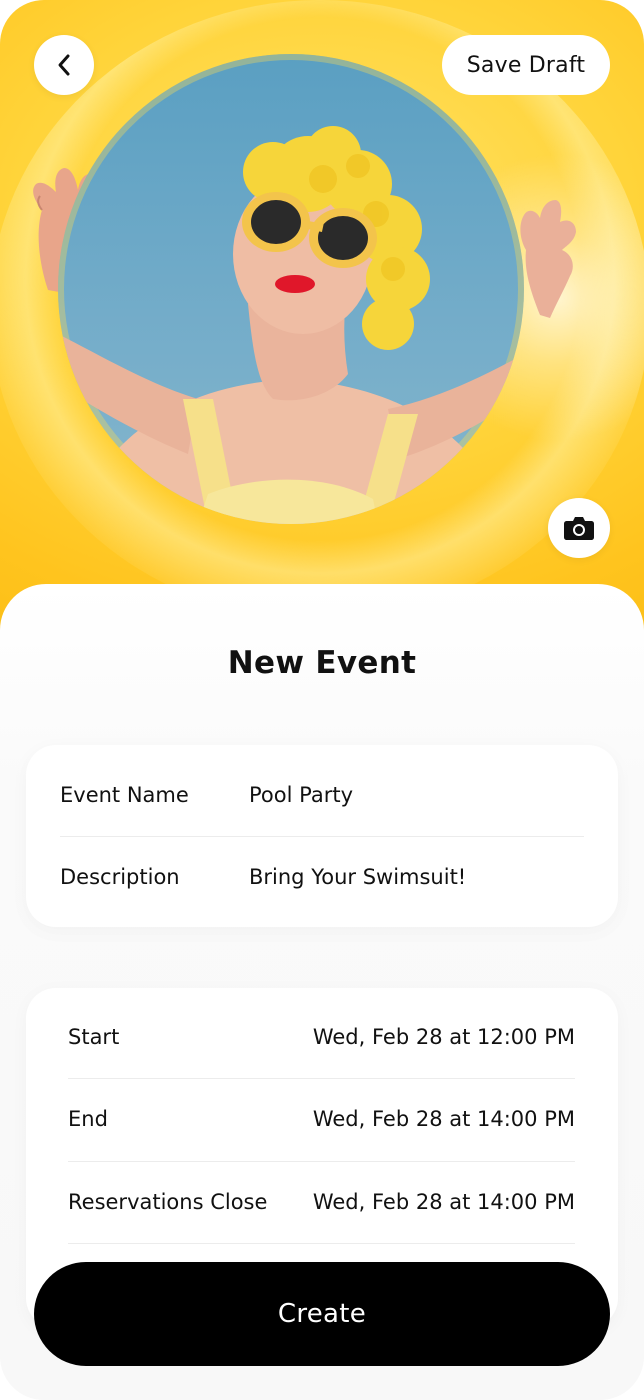  What do you see at coordinates (437, 1037) in the screenshot?
I see `start-datetime-field: Wed, Feb 28 at 12:00 PM` at bounding box center [437, 1037].